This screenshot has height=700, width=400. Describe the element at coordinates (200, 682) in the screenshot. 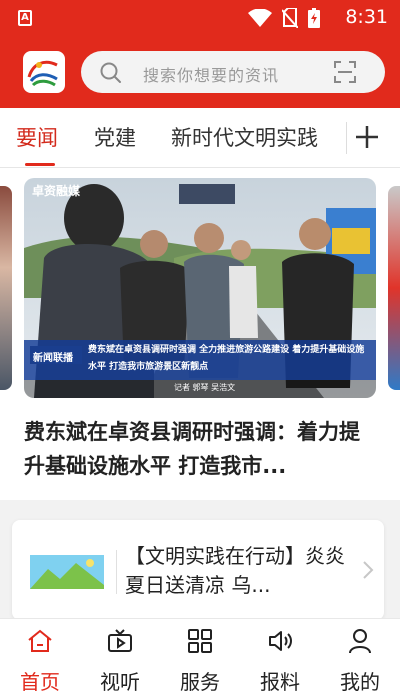

I see `nav-services-label: 服务` at that location.